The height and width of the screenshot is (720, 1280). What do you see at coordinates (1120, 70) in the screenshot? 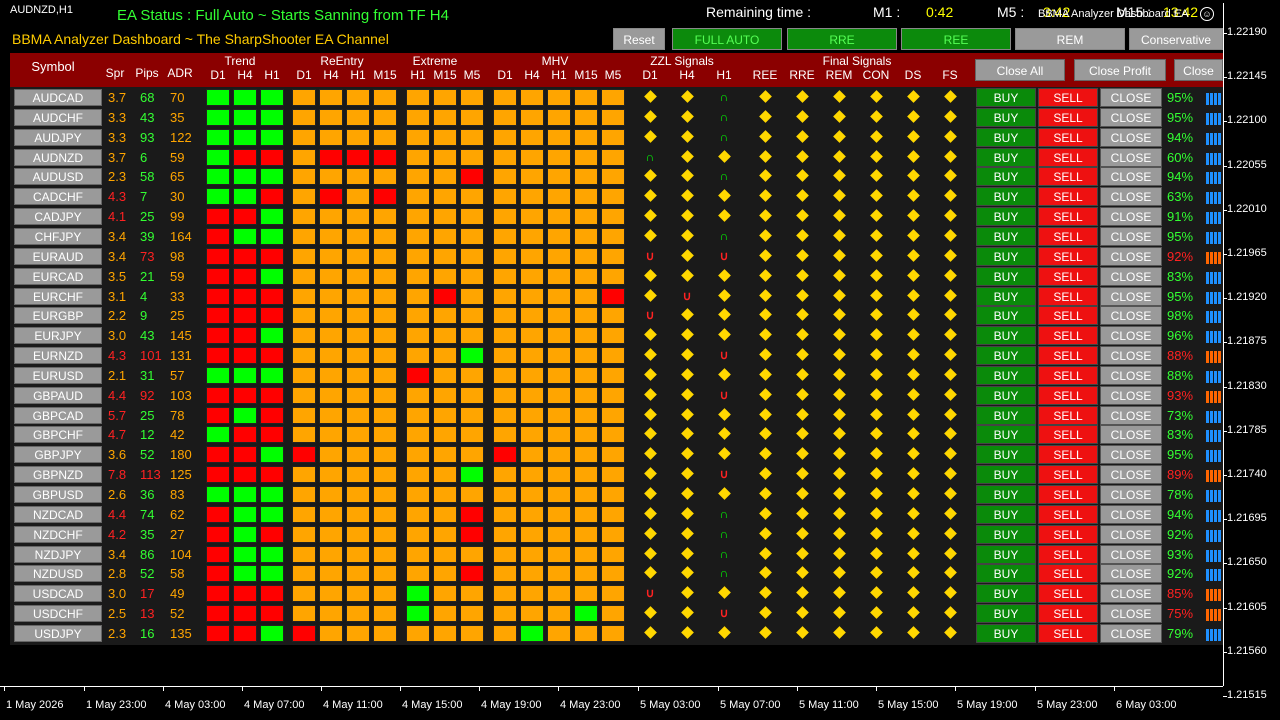
I see `close-profit-button: Close Profit` at bounding box center [1120, 70].